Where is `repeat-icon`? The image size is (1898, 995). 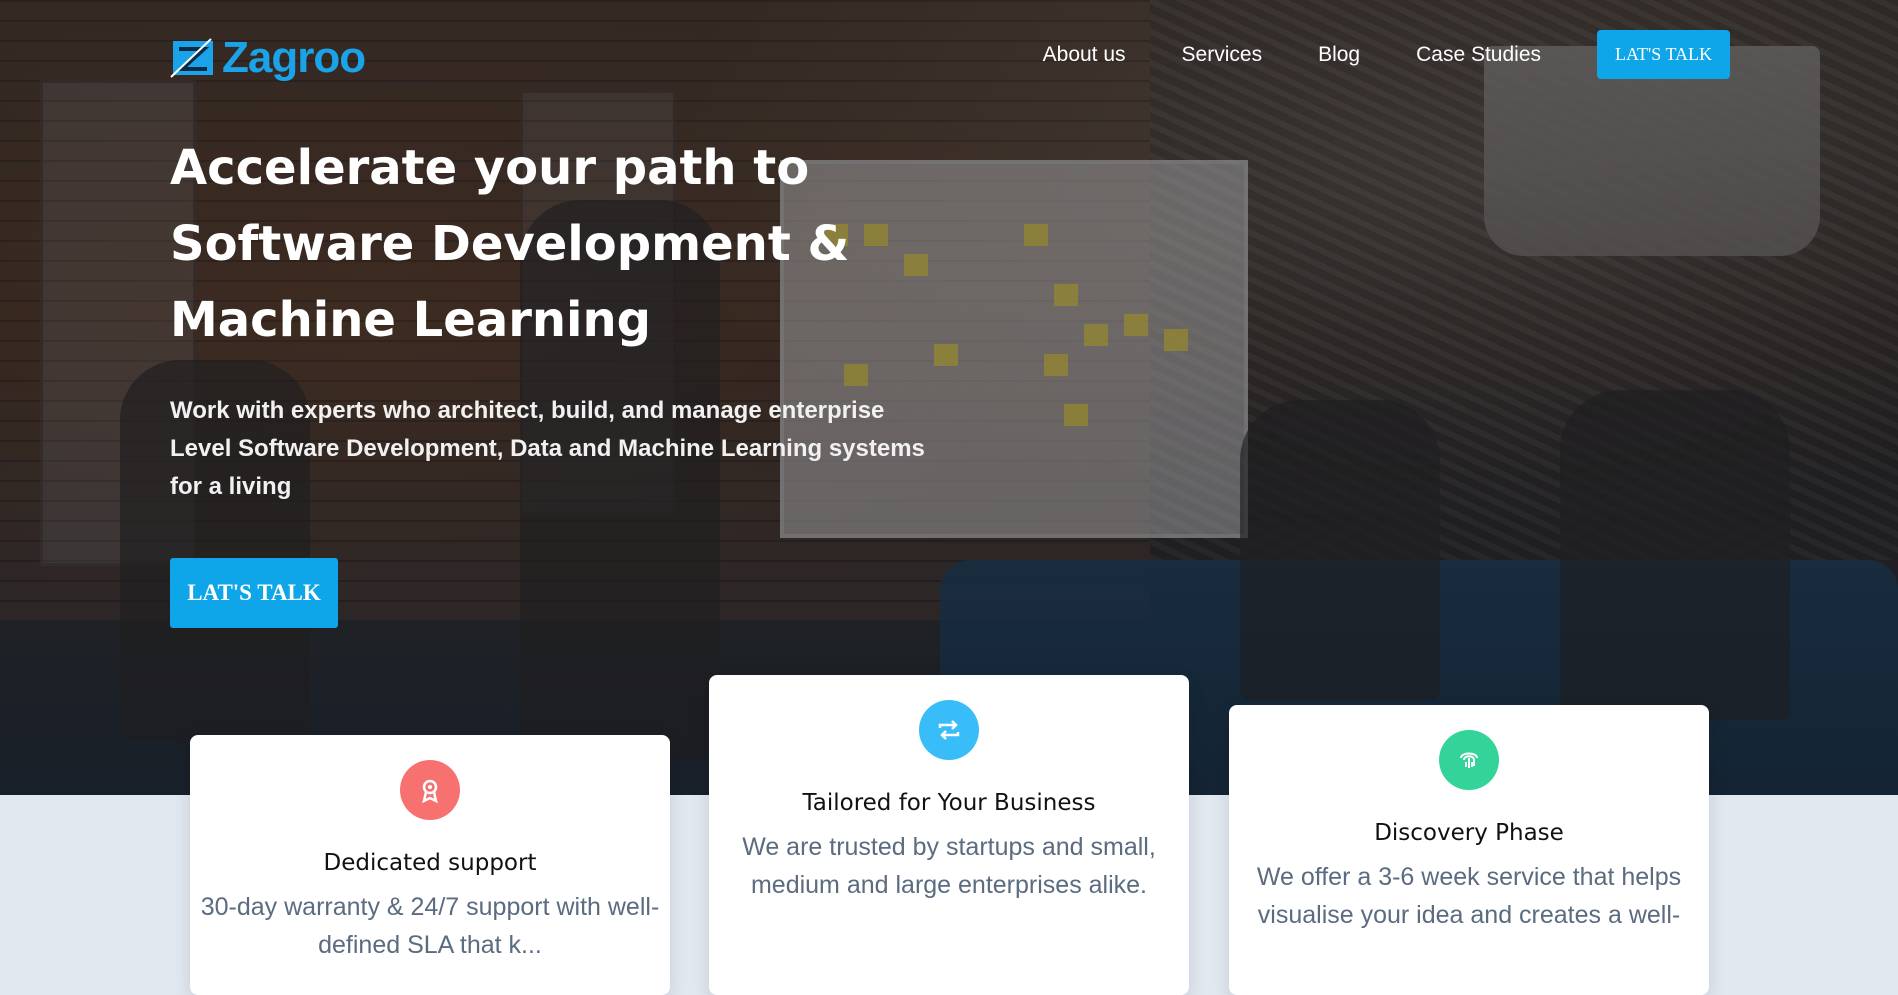
repeat-icon is located at coordinates (949, 730).